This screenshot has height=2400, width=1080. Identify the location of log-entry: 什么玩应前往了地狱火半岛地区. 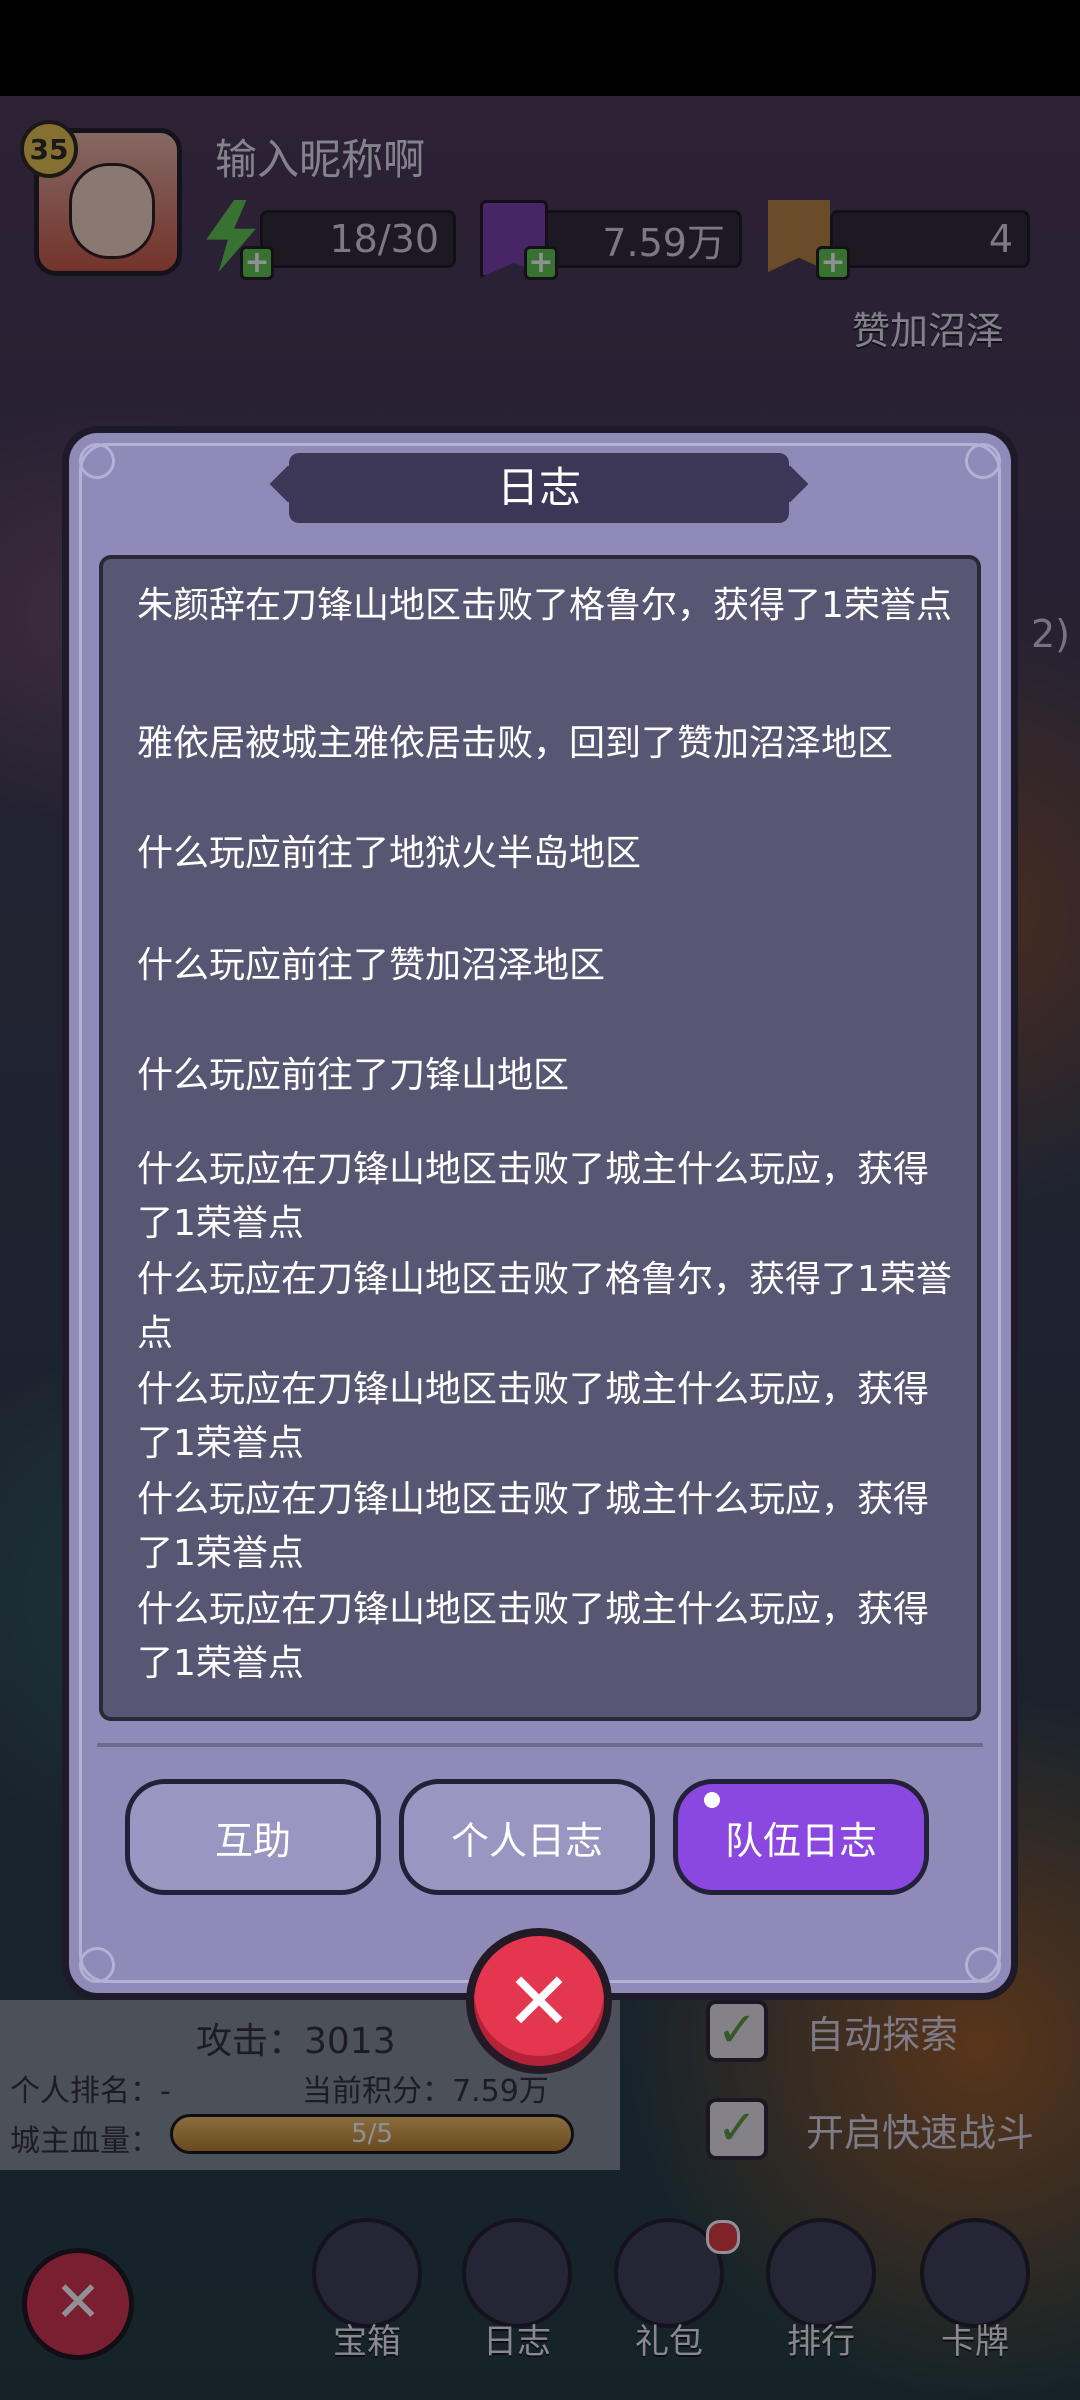
(389, 853).